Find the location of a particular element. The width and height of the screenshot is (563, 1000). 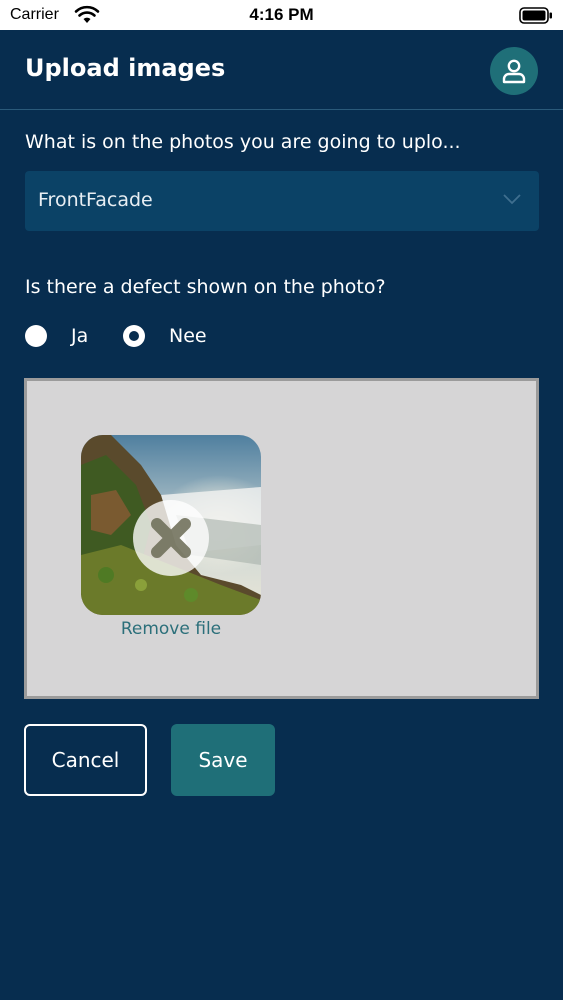

radio-option-ja: Ja is located at coordinates (56, 336).